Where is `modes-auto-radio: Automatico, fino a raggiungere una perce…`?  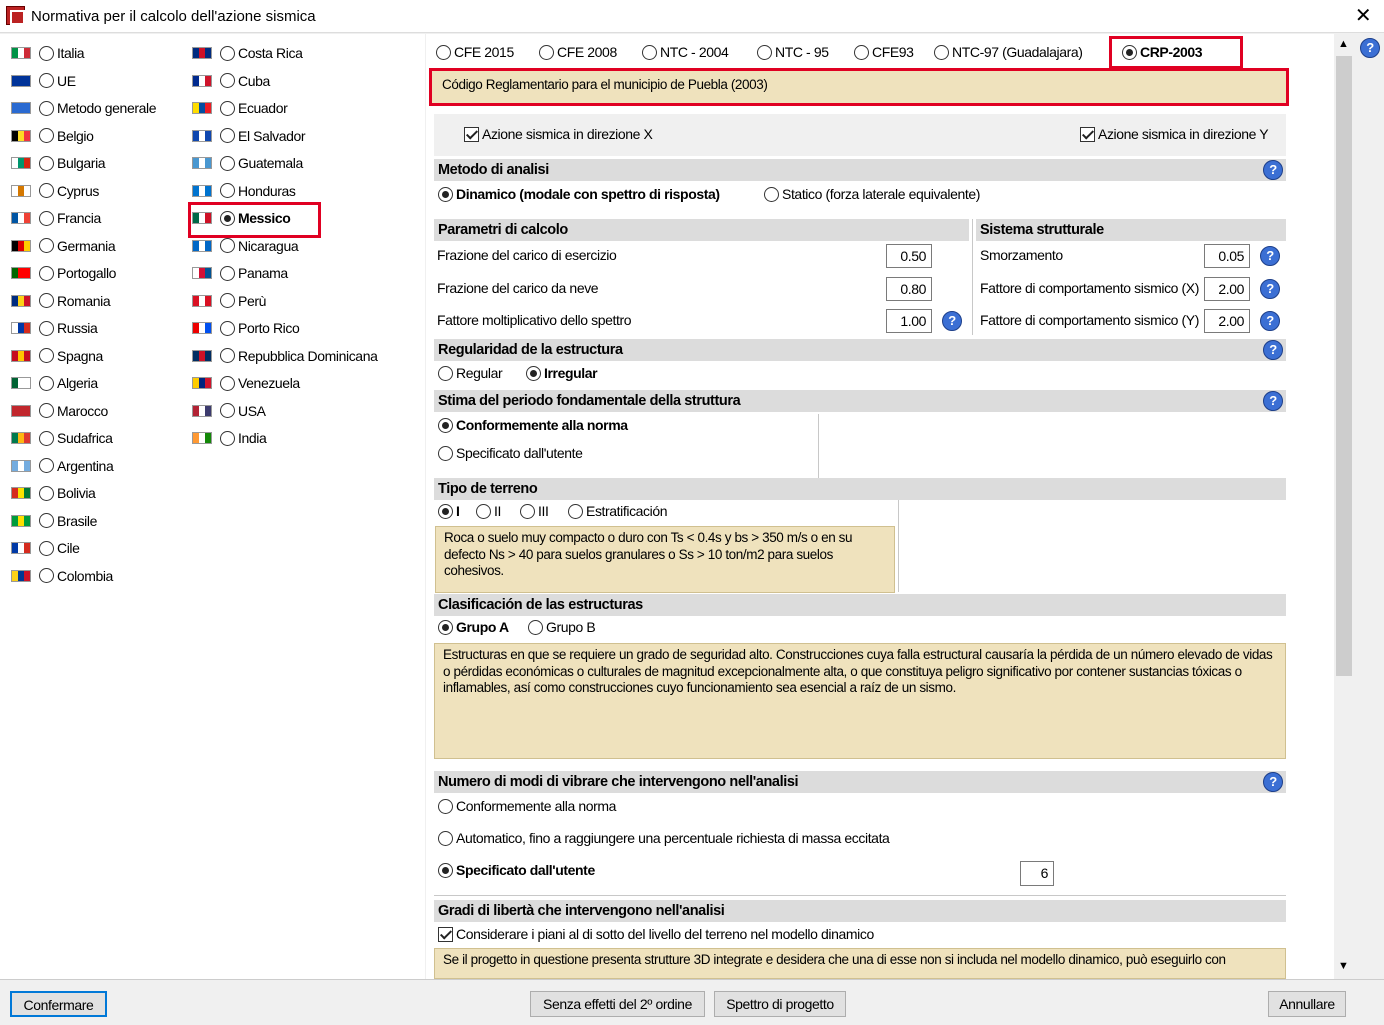 modes-auto-radio: Automatico, fino a raggiungere una perce… is located at coordinates (664, 838).